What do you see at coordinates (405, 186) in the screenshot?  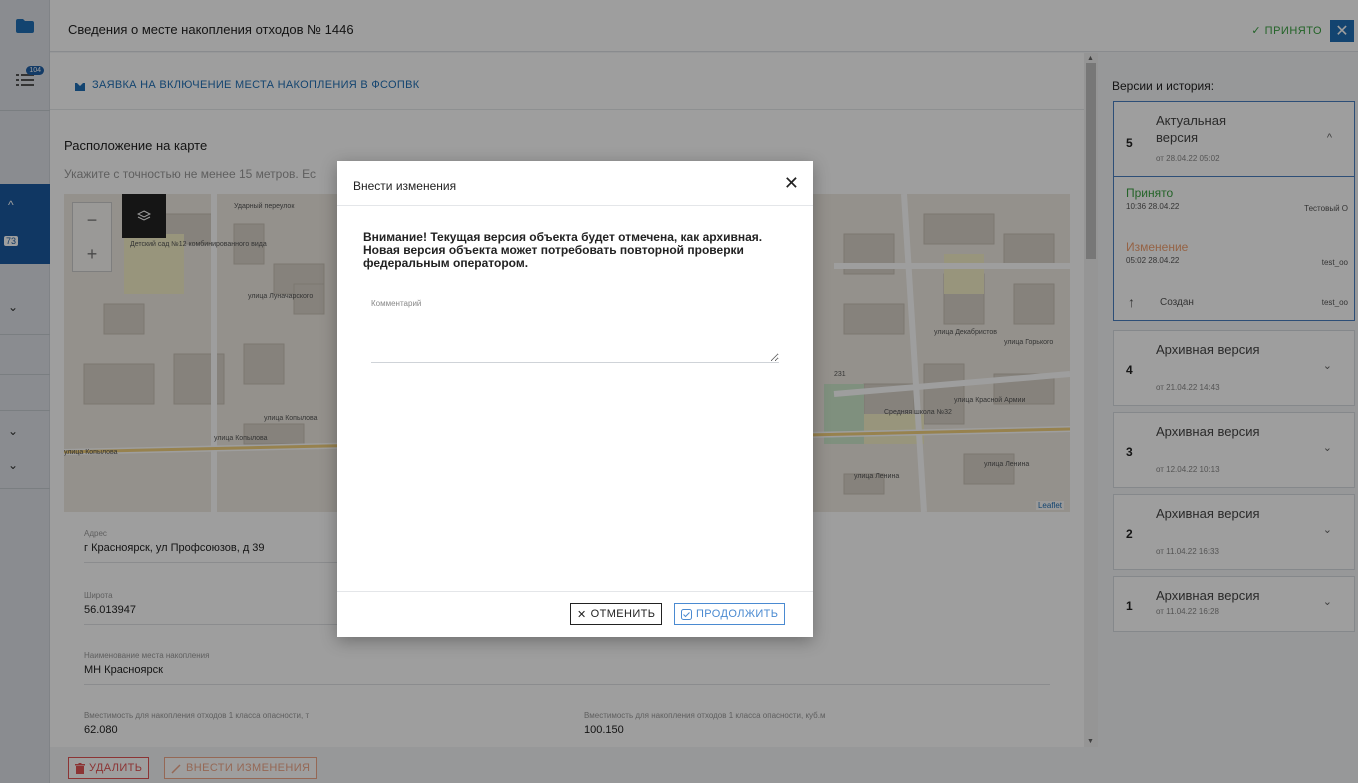 I see `dialog-title: Внести изменения` at bounding box center [405, 186].